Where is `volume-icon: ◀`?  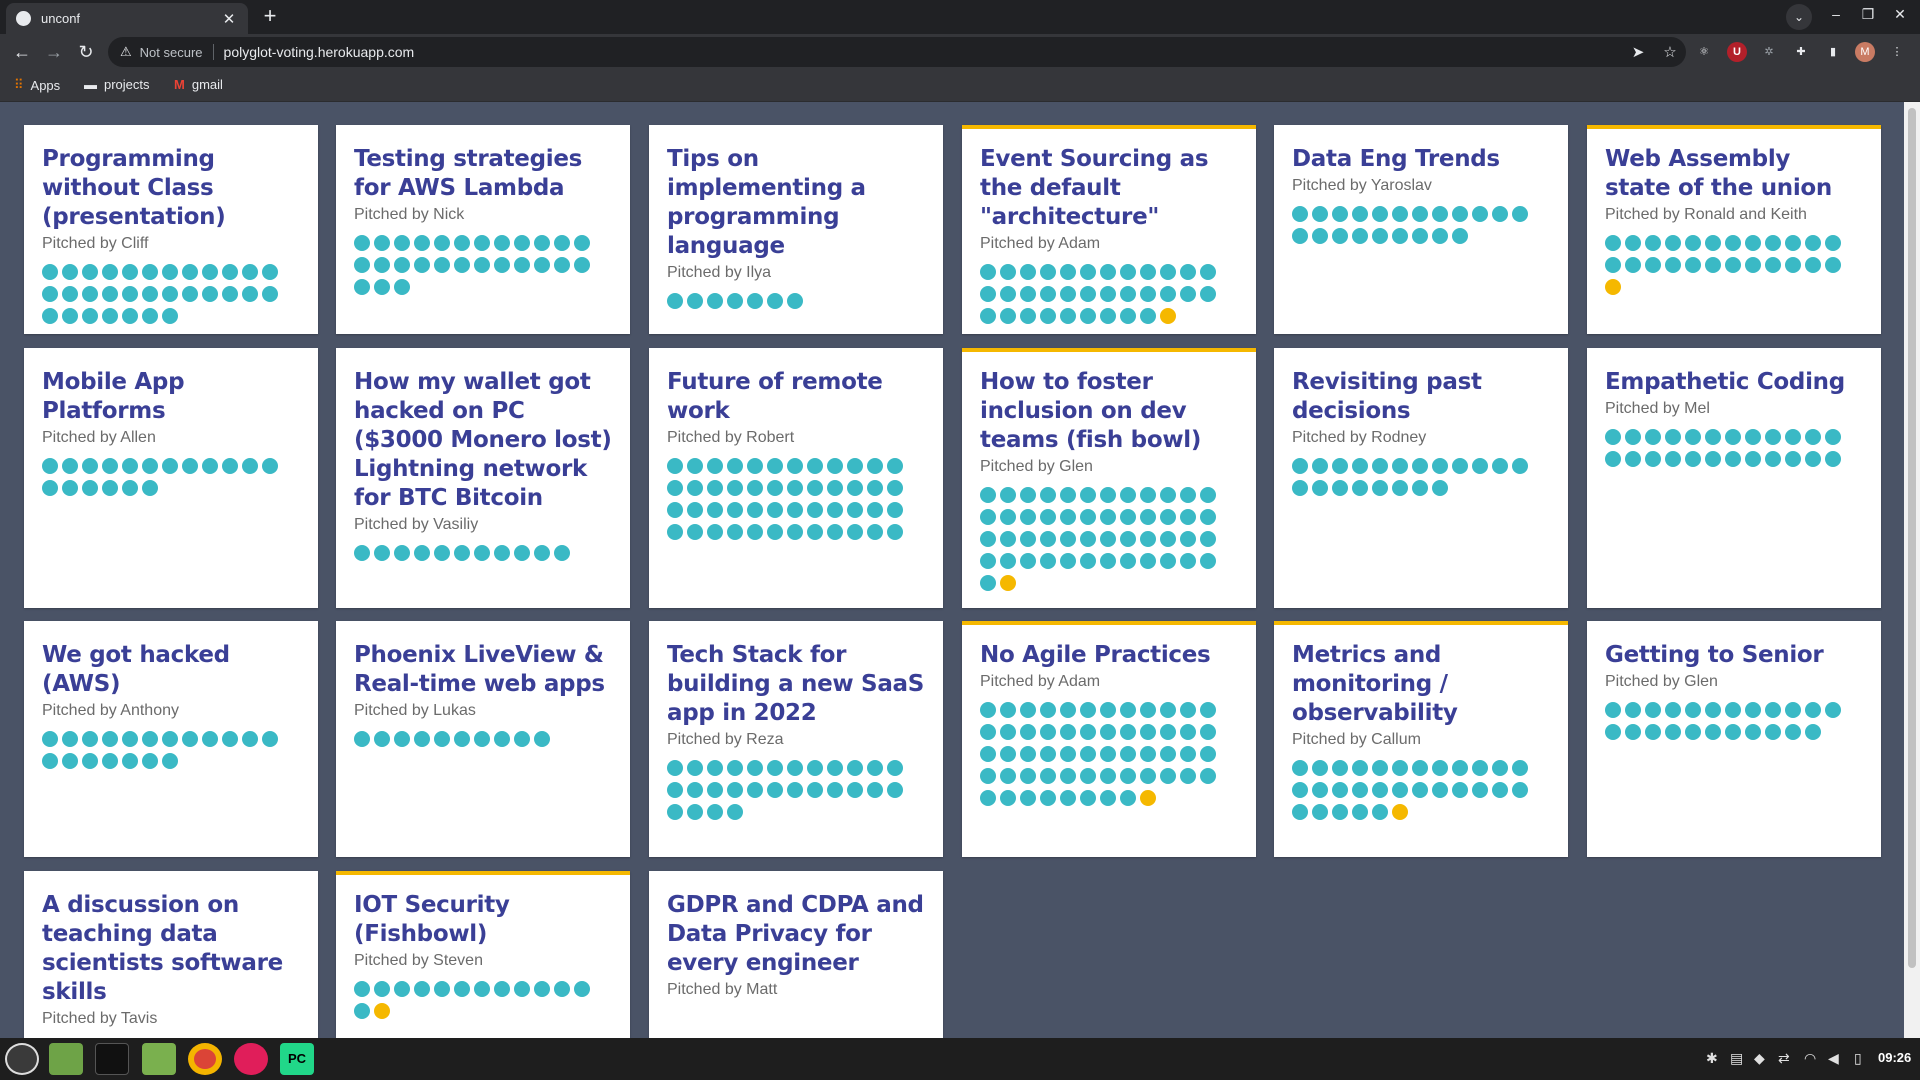
volume-icon: ◀ is located at coordinates (1833, 1058).